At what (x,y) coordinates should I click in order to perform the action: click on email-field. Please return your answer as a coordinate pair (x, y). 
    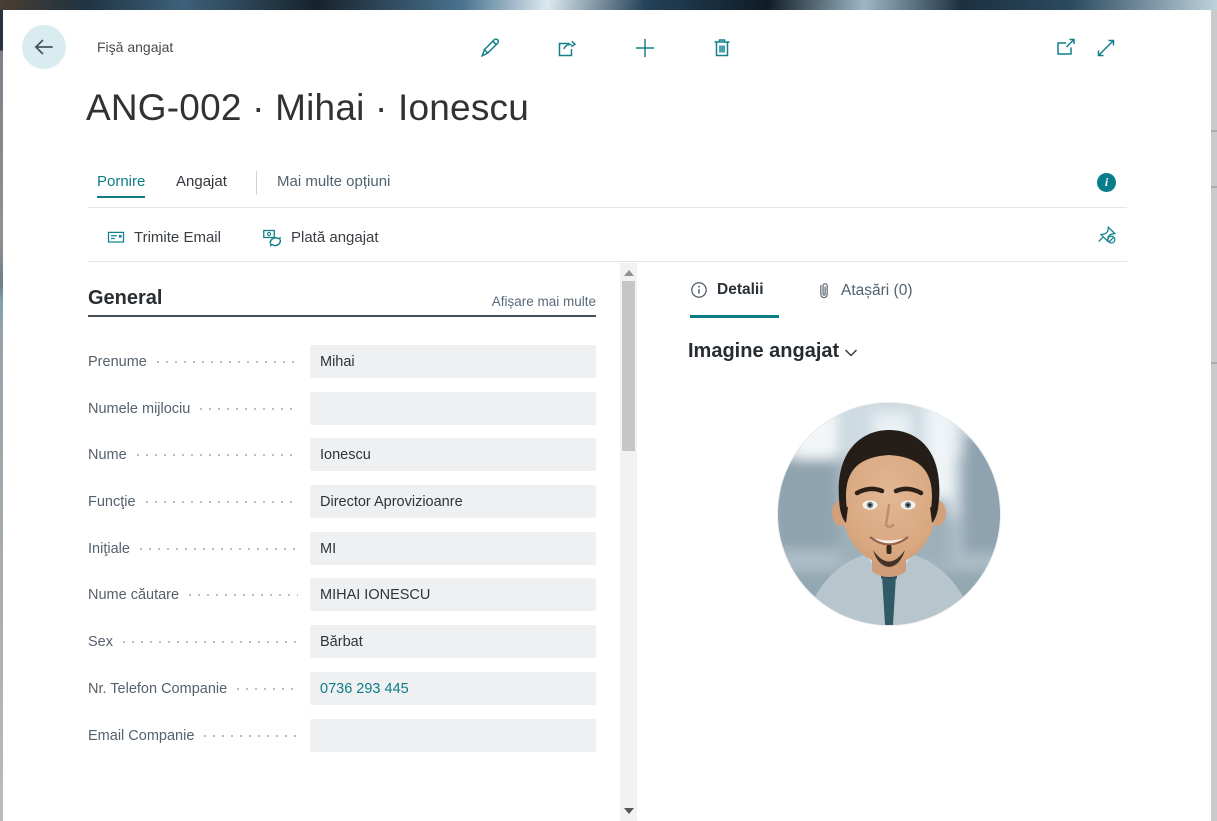
    Looking at the image, I should click on (453, 735).